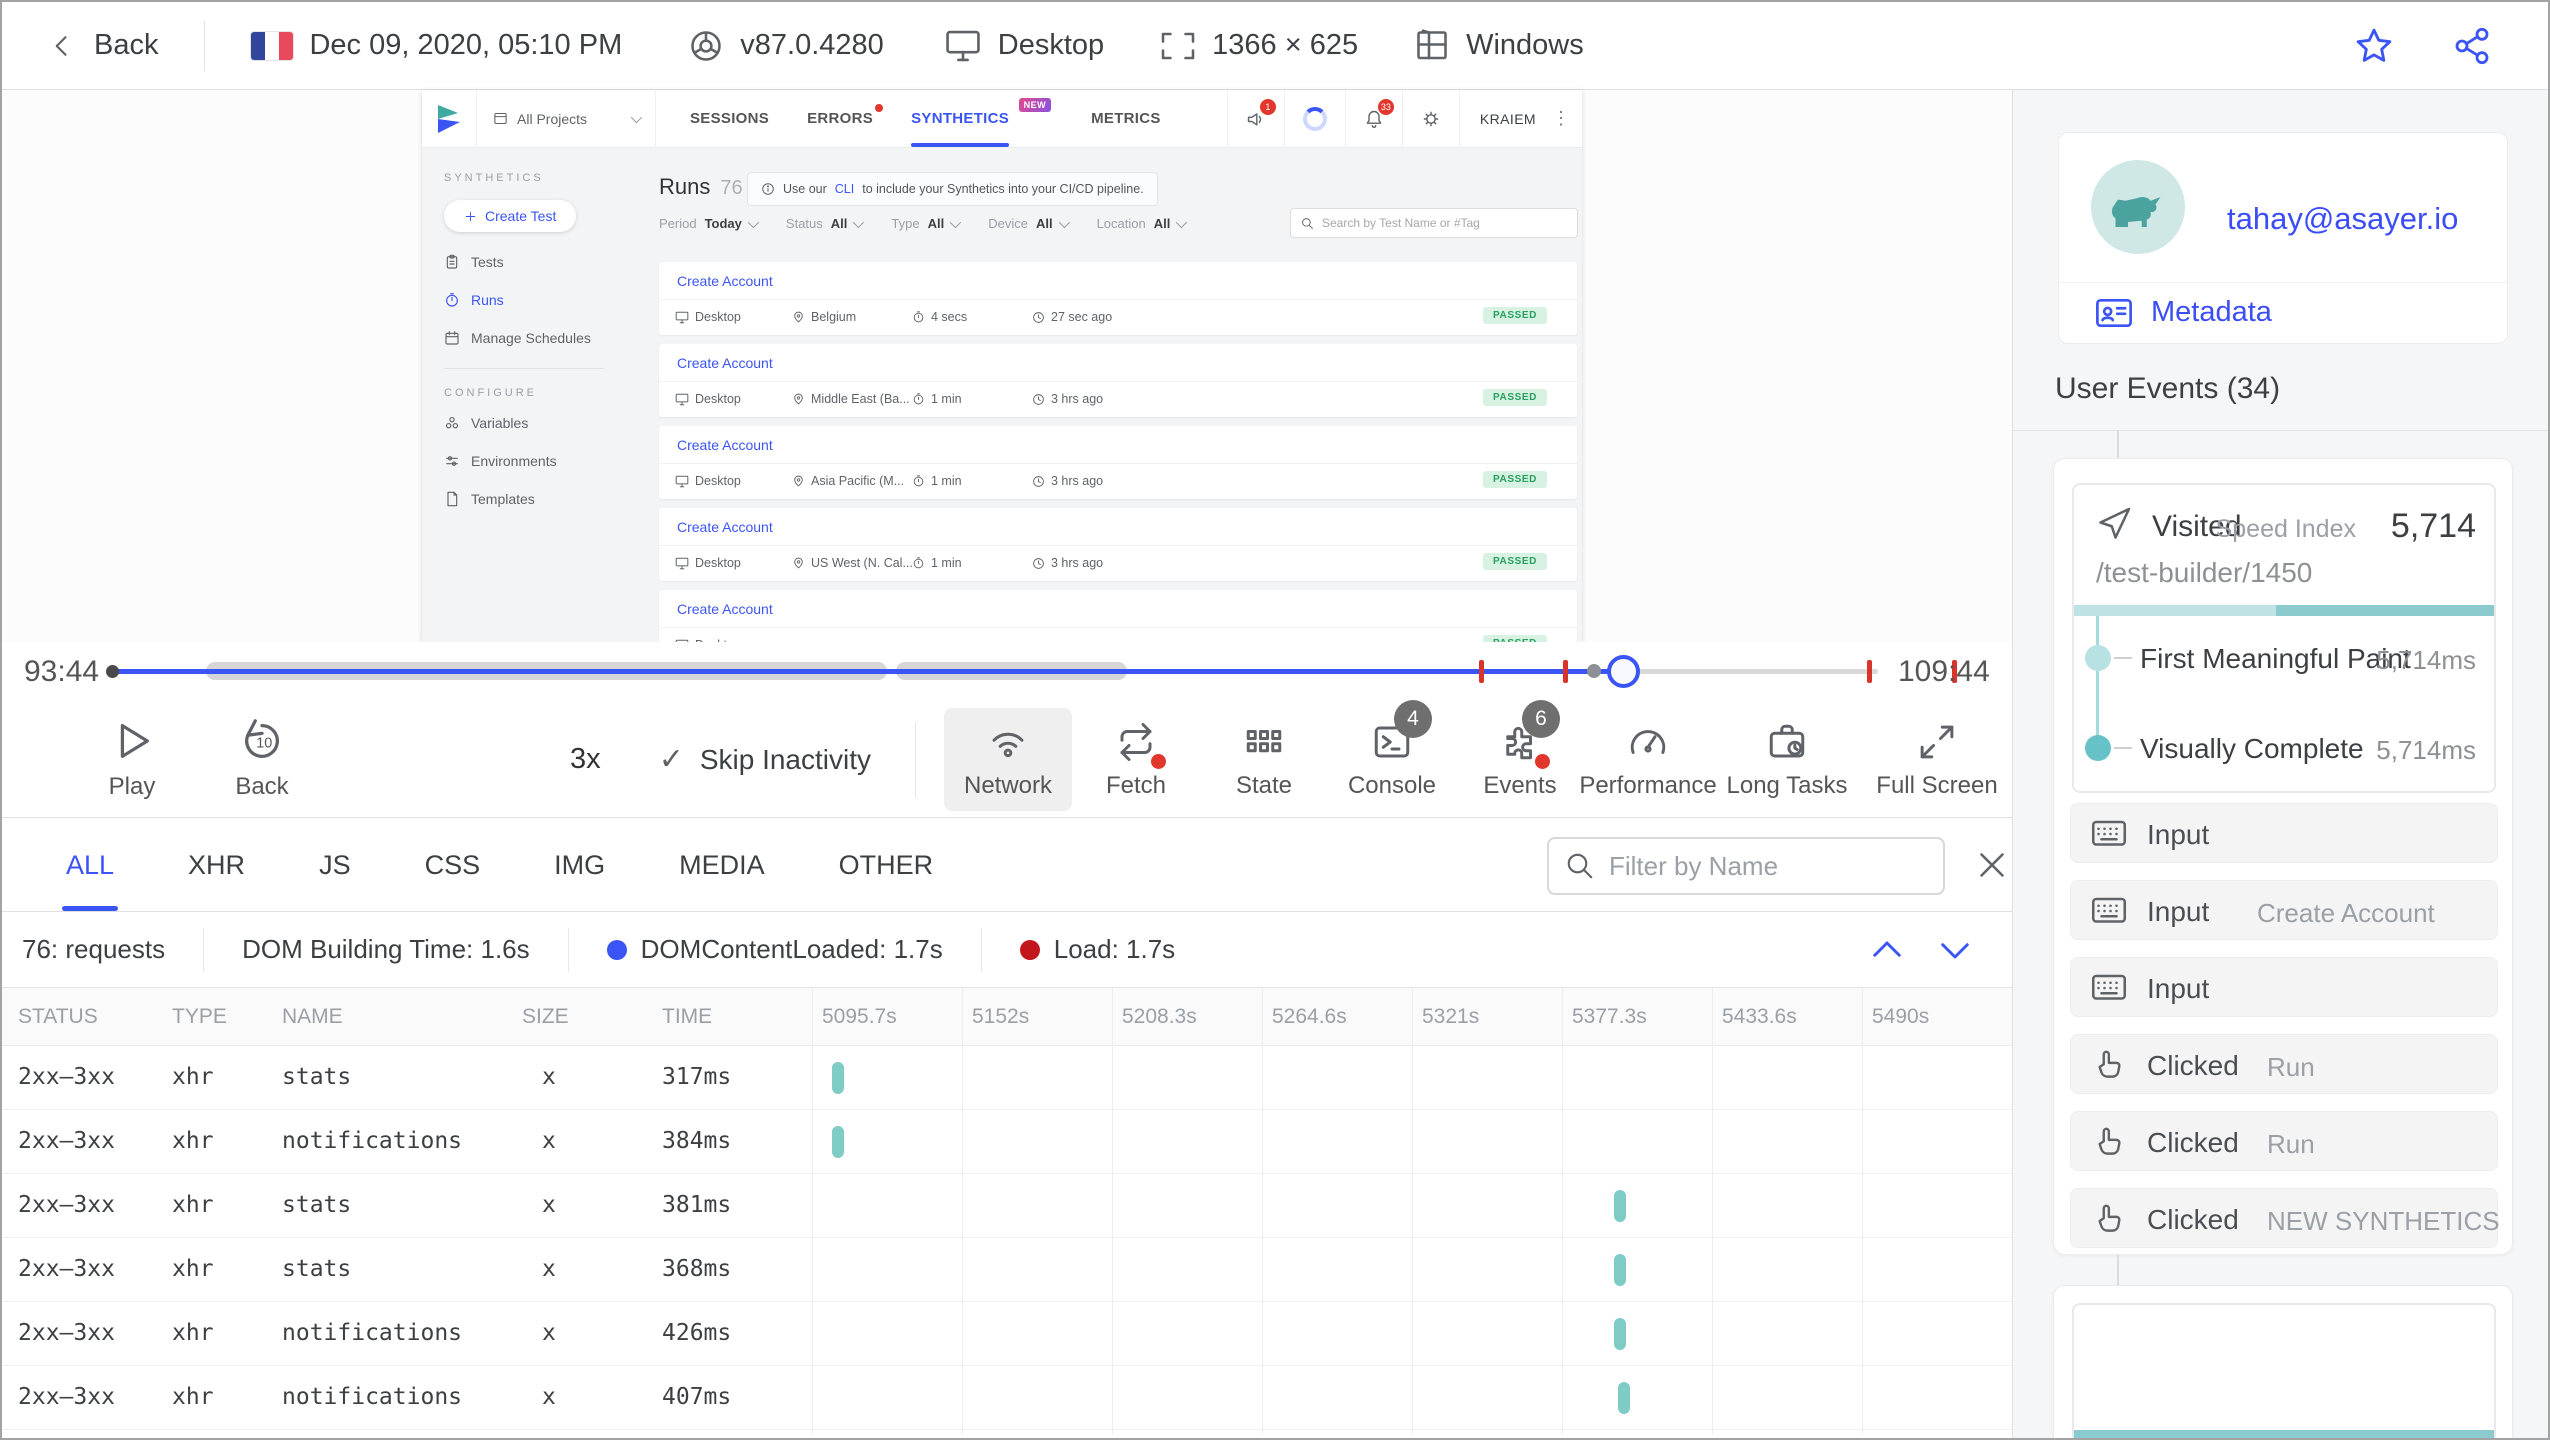 This screenshot has height=1440, width=2550. What do you see at coordinates (1029, 223) in the screenshot?
I see `filter-device: Device All` at bounding box center [1029, 223].